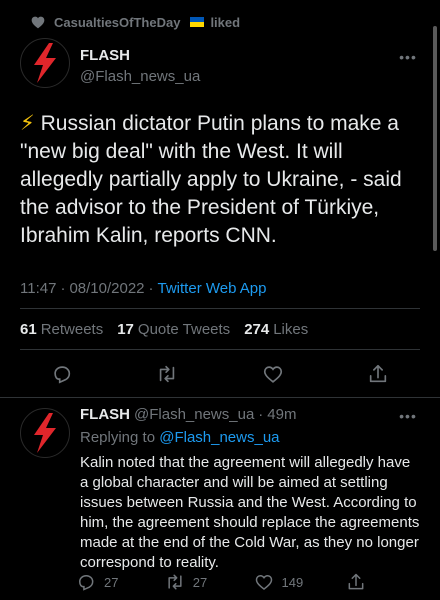 Image resolution: width=440 pixels, height=600 pixels. What do you see at coordinates (72, 329) in the screenshot?
I see `retweets-label: Retweets` at bounding box center [72, 329].